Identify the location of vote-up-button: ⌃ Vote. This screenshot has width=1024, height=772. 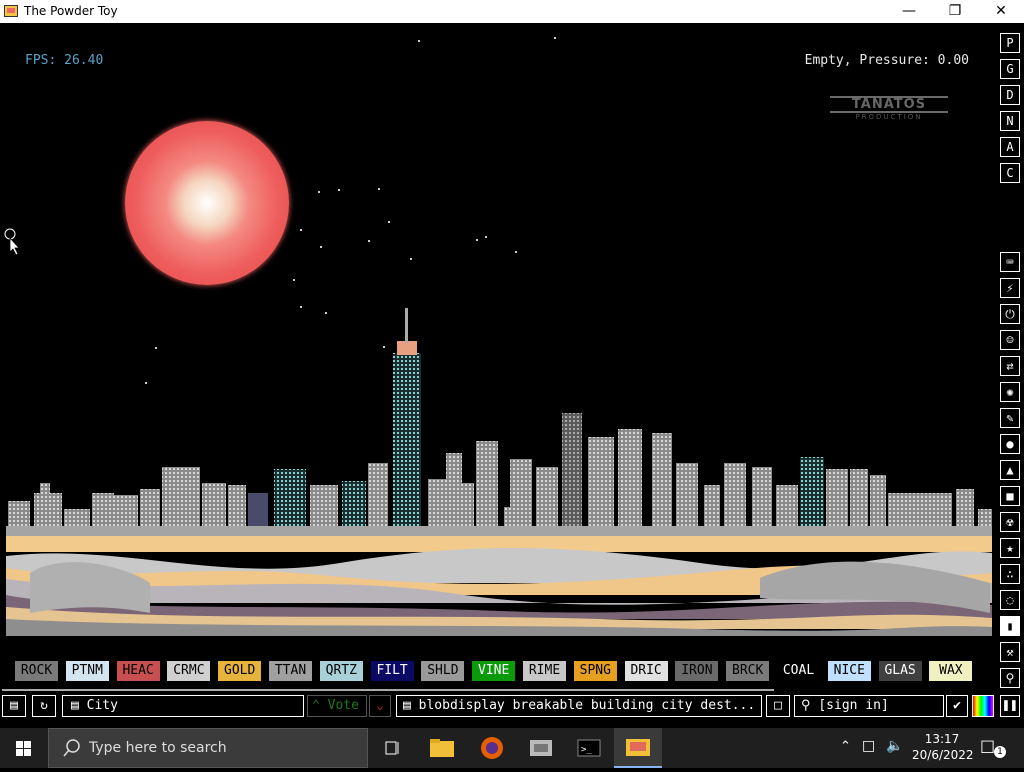
(337, 706).